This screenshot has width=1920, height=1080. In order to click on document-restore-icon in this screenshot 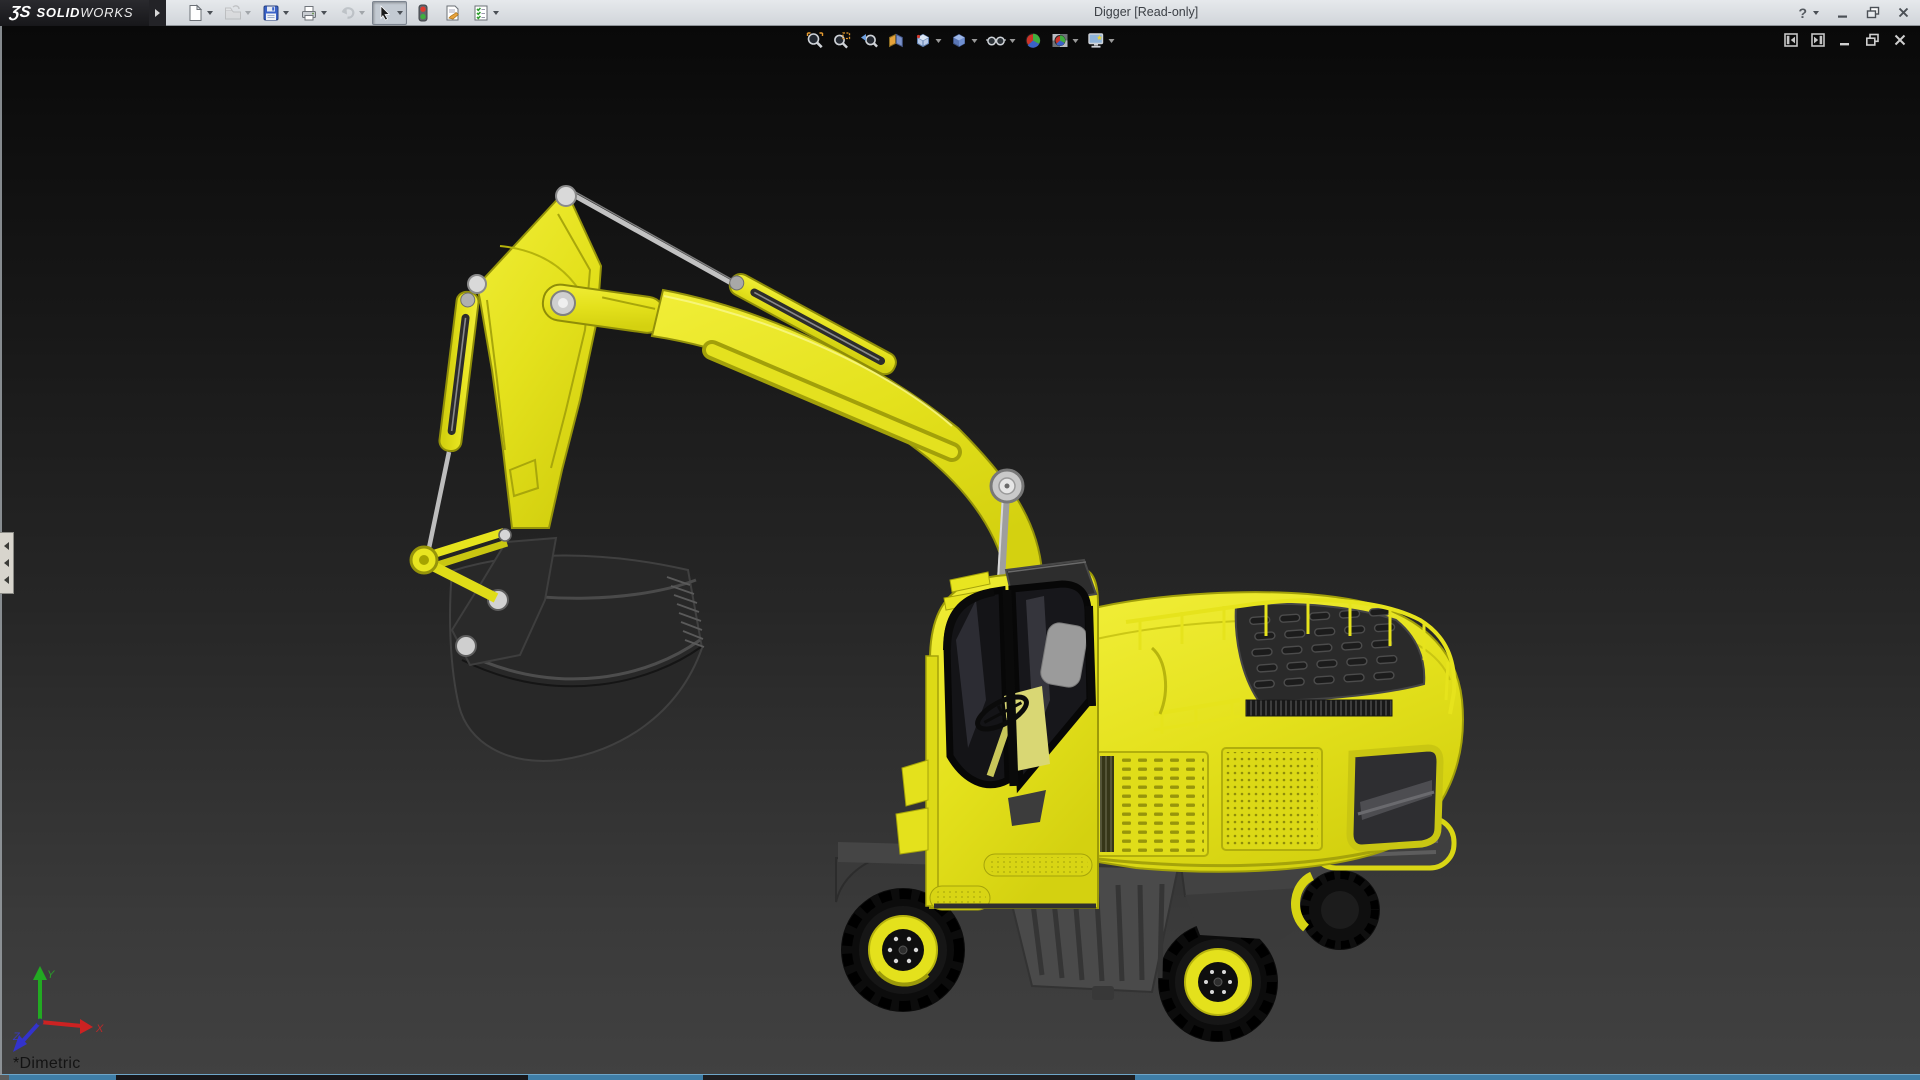, I will do `click(1872, 39)`.